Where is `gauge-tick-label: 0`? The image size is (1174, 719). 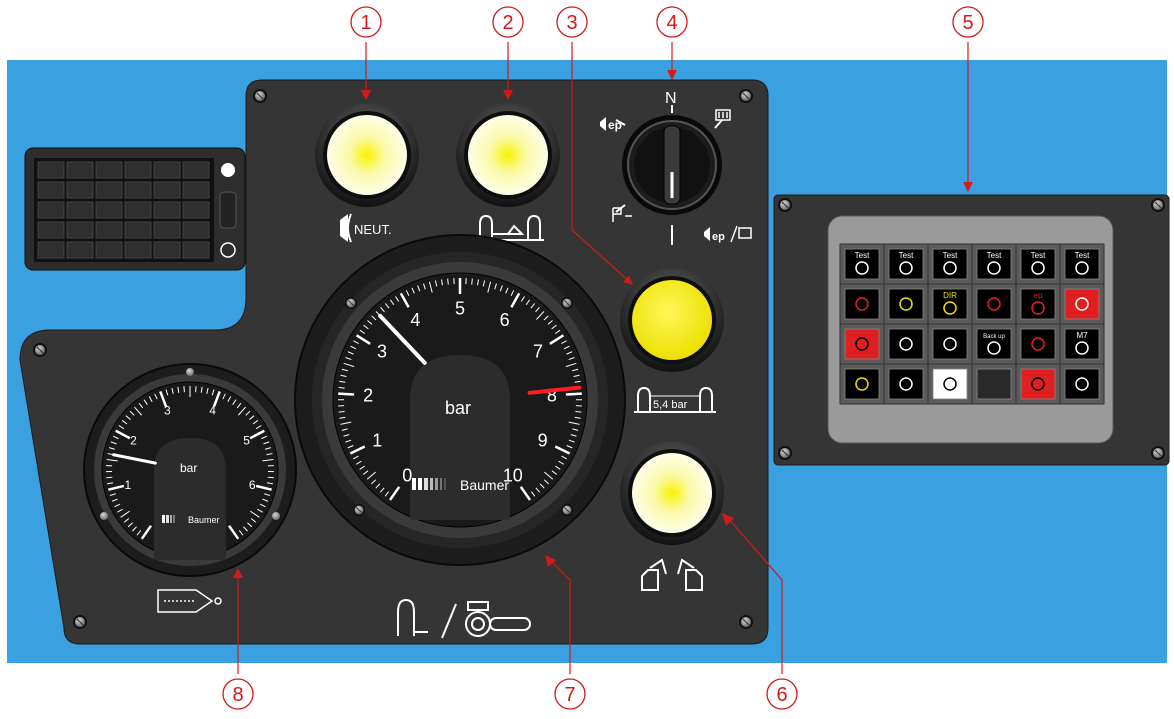
gauge-tick-label: 0 is located at coordinates (407, 476).